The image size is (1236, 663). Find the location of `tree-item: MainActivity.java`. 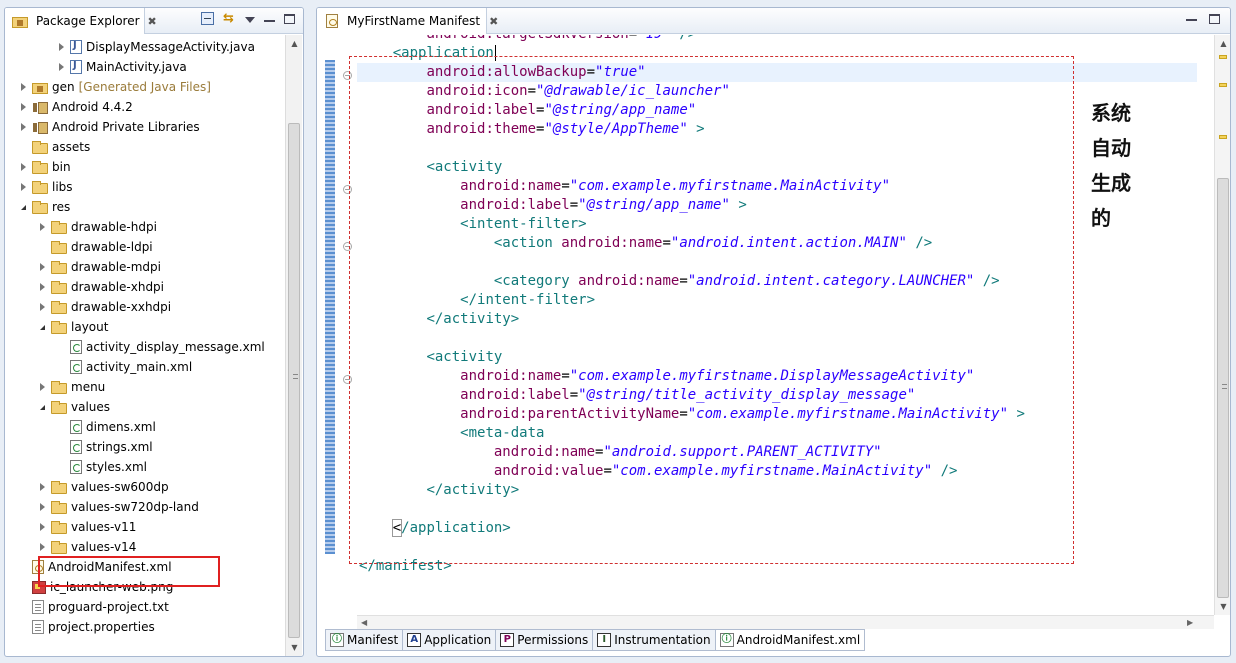

tree-item: MainActivity.java is located at coordinates (121, 67).